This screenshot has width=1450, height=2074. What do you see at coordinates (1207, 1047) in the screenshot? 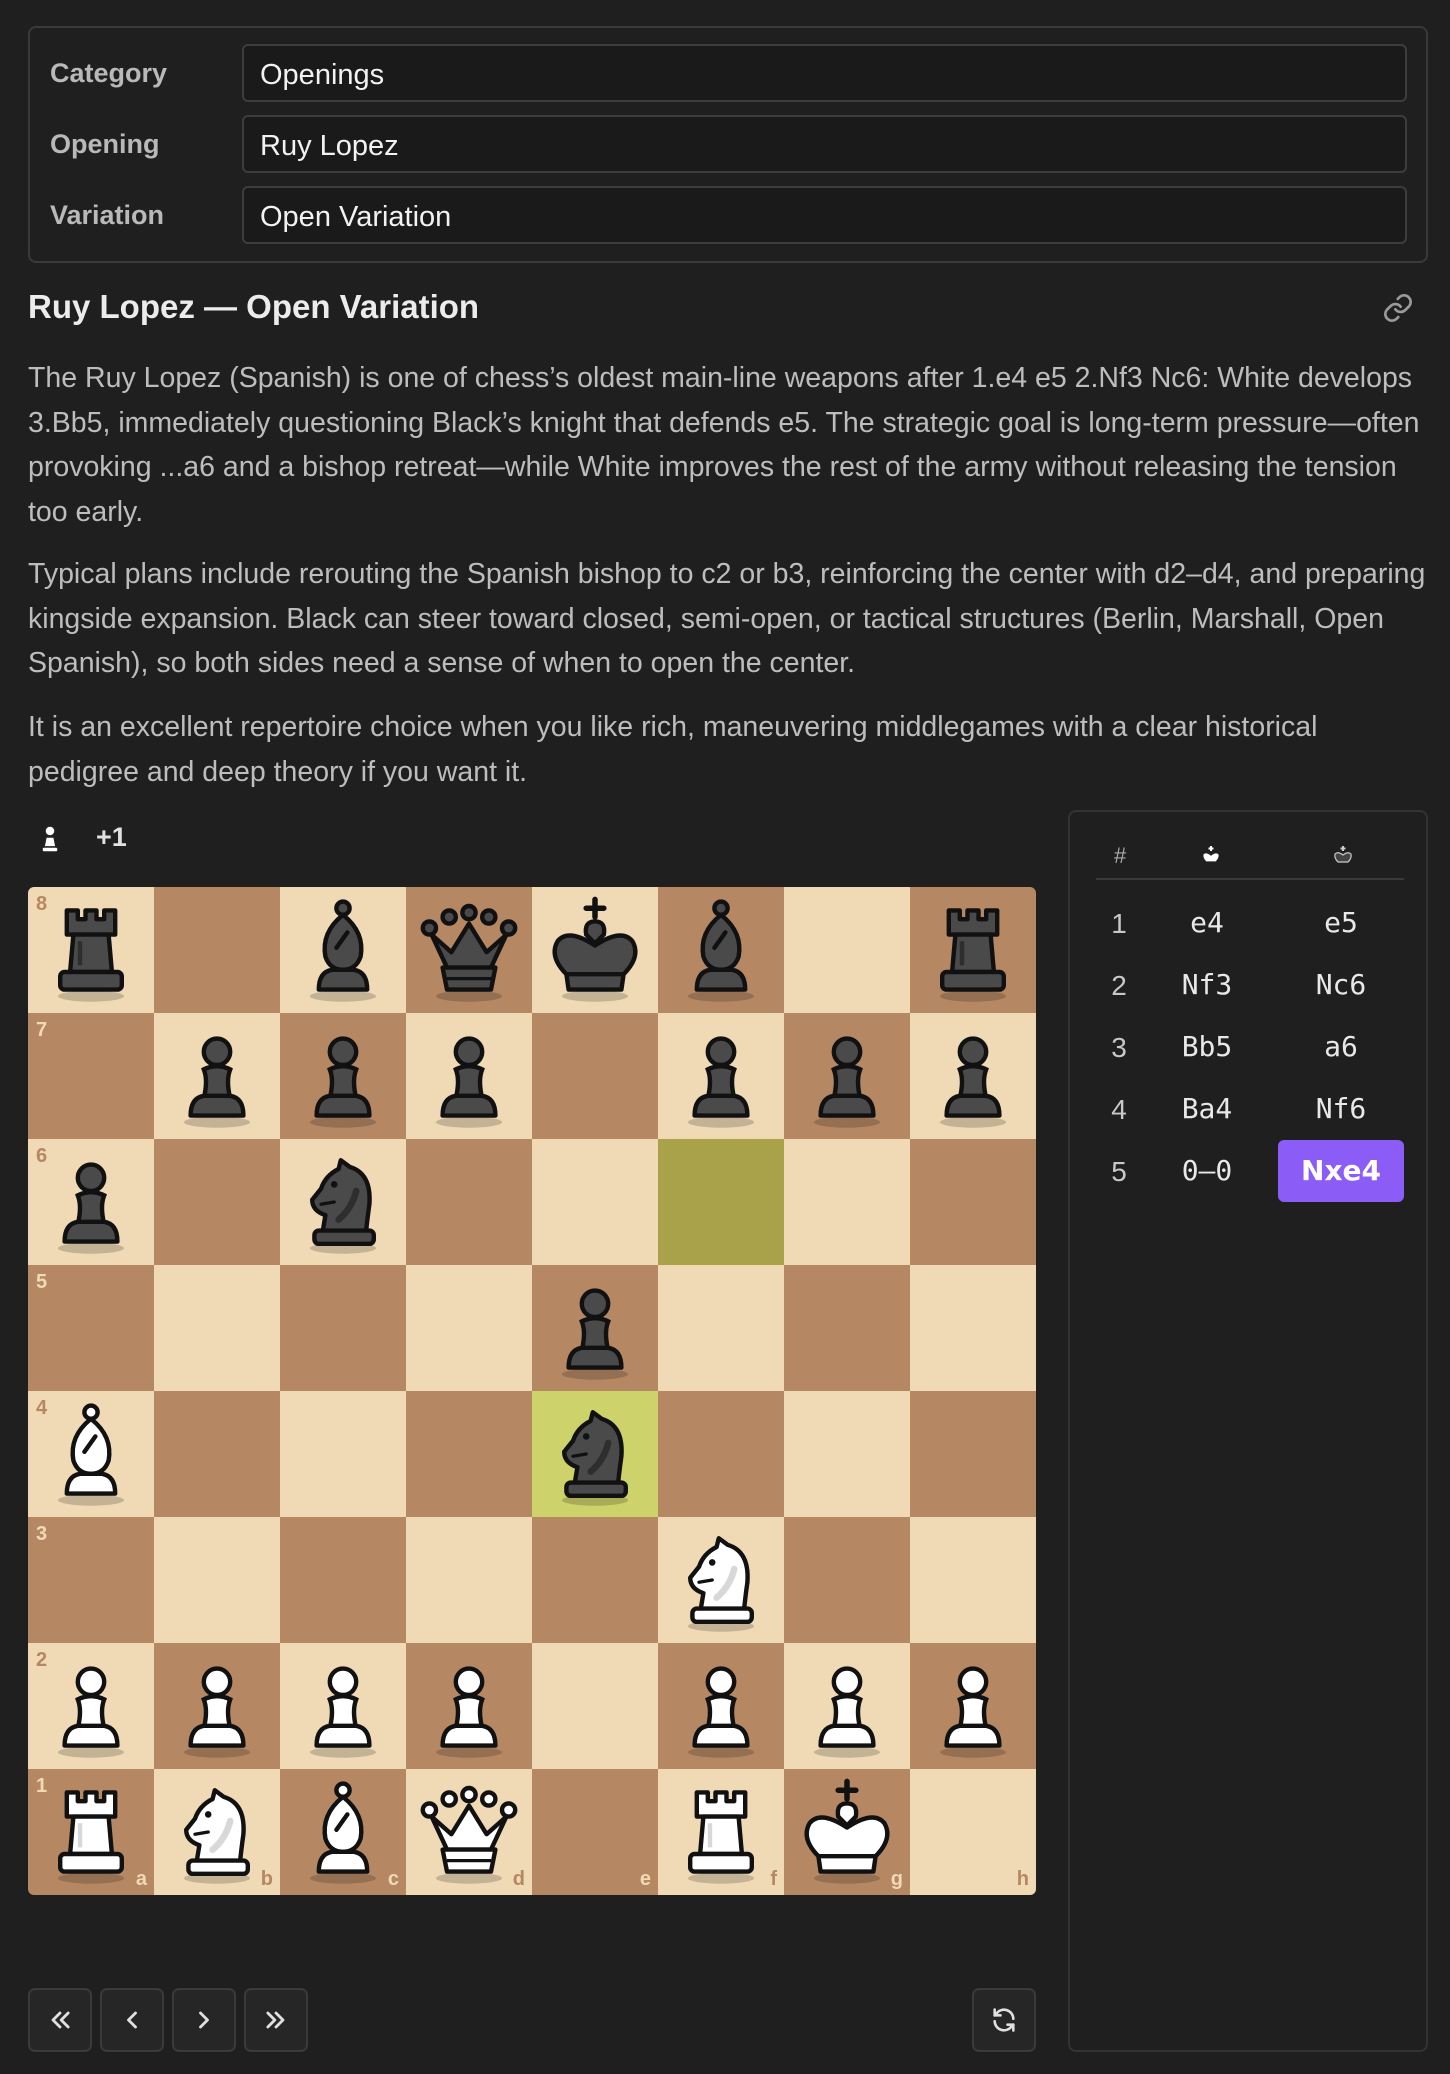
I see `white-move: Bb5` at bounding box center [1207, 1047].